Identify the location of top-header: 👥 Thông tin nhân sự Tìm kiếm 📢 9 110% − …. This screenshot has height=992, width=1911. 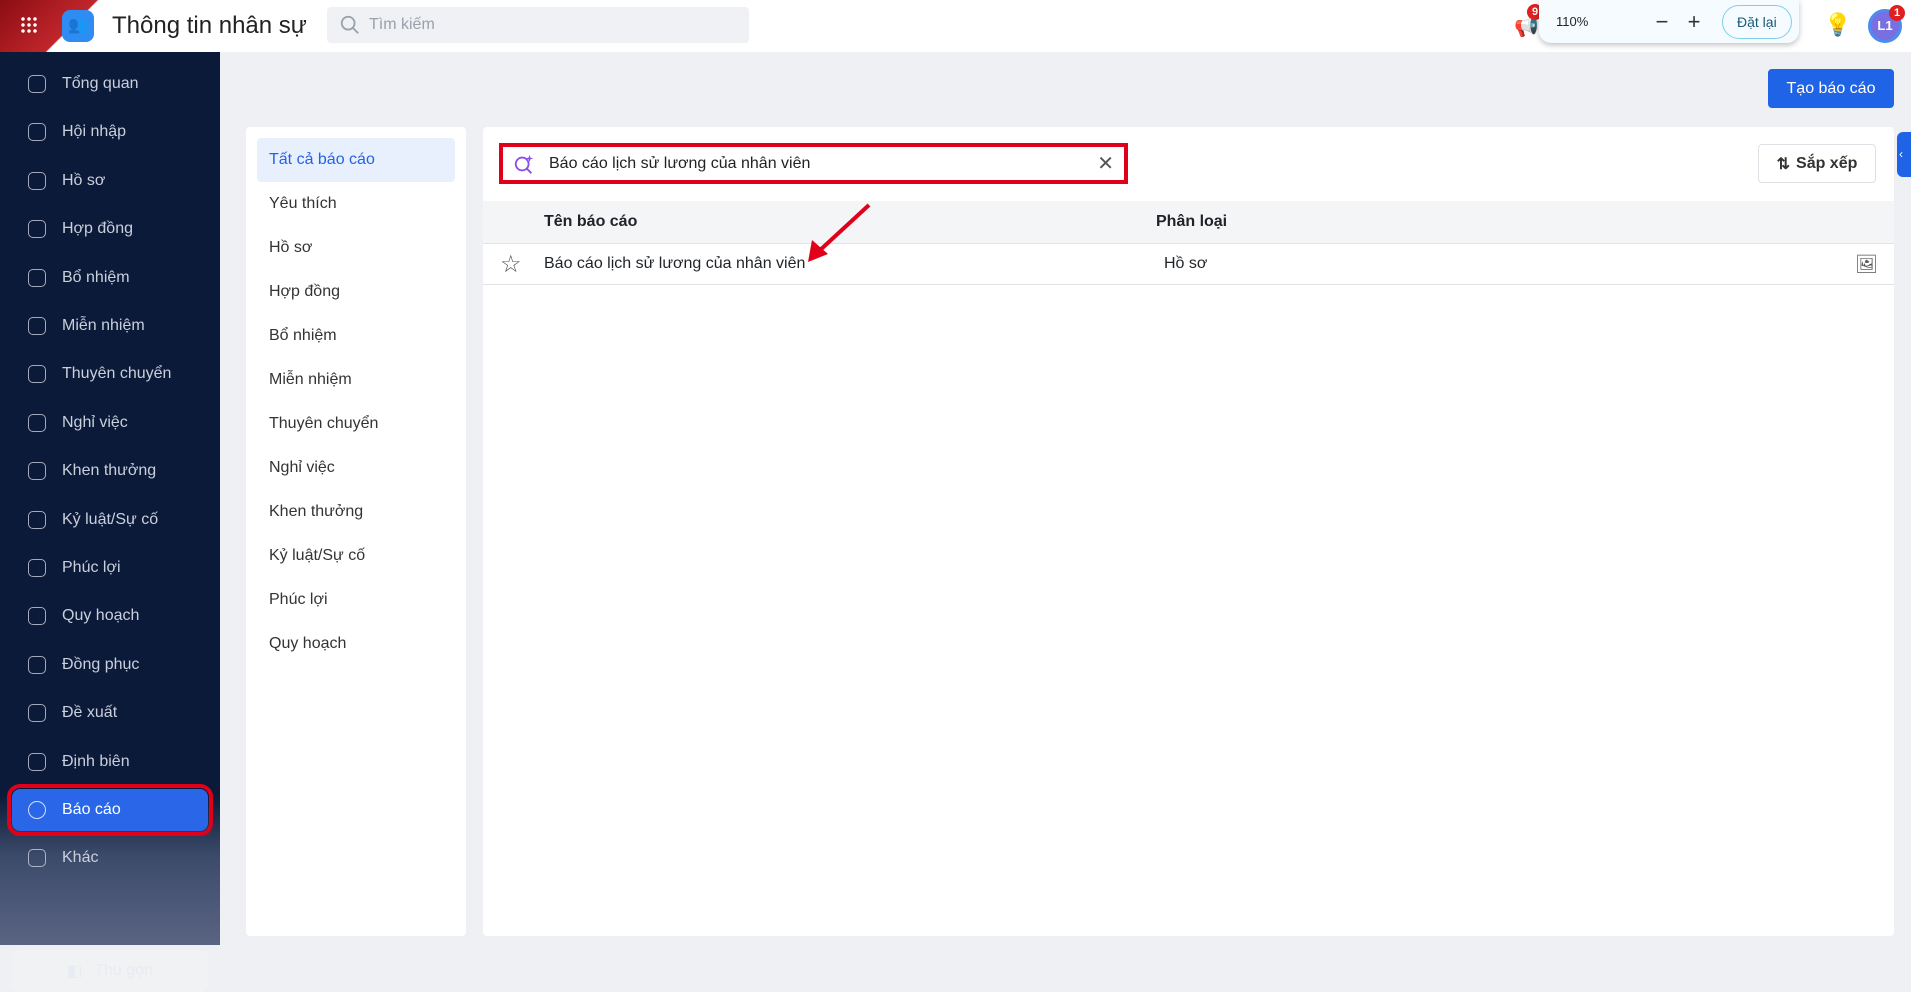
(955, 26).